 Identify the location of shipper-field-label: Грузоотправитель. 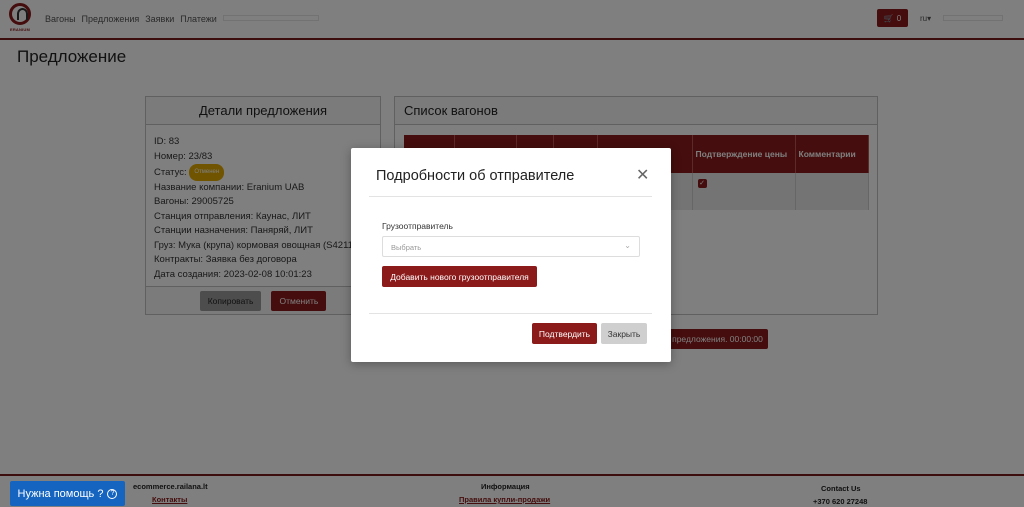
(417, 226).